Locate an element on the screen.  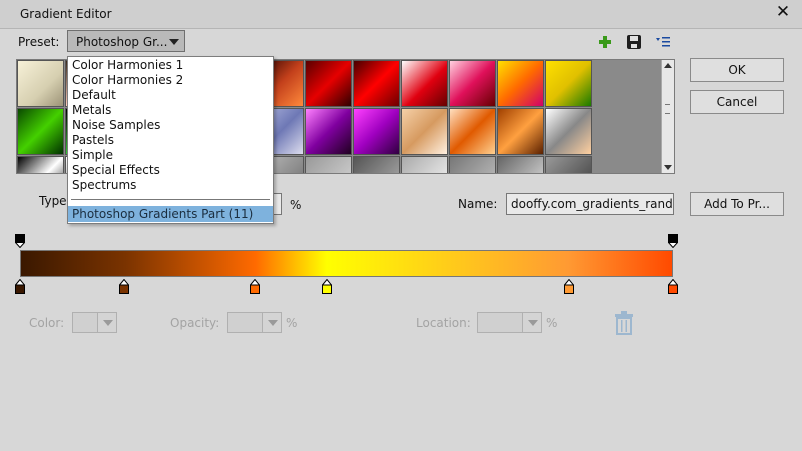
dropdown-item: Color Harmonies 2 is located at coordinates (127, 80).